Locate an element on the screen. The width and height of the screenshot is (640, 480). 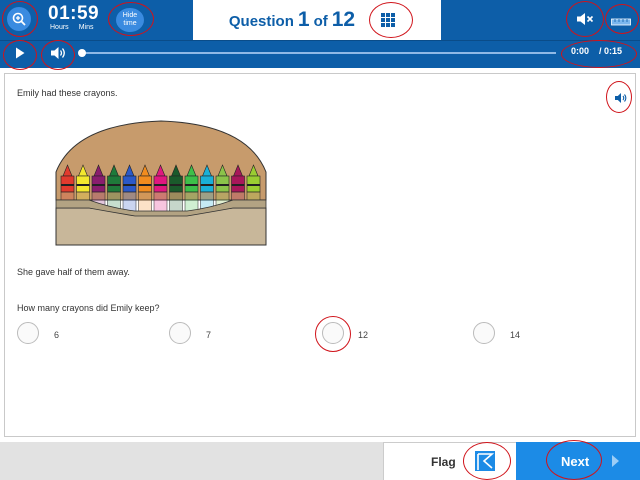
chevron-right-icon is located at coordinates (615, 461).